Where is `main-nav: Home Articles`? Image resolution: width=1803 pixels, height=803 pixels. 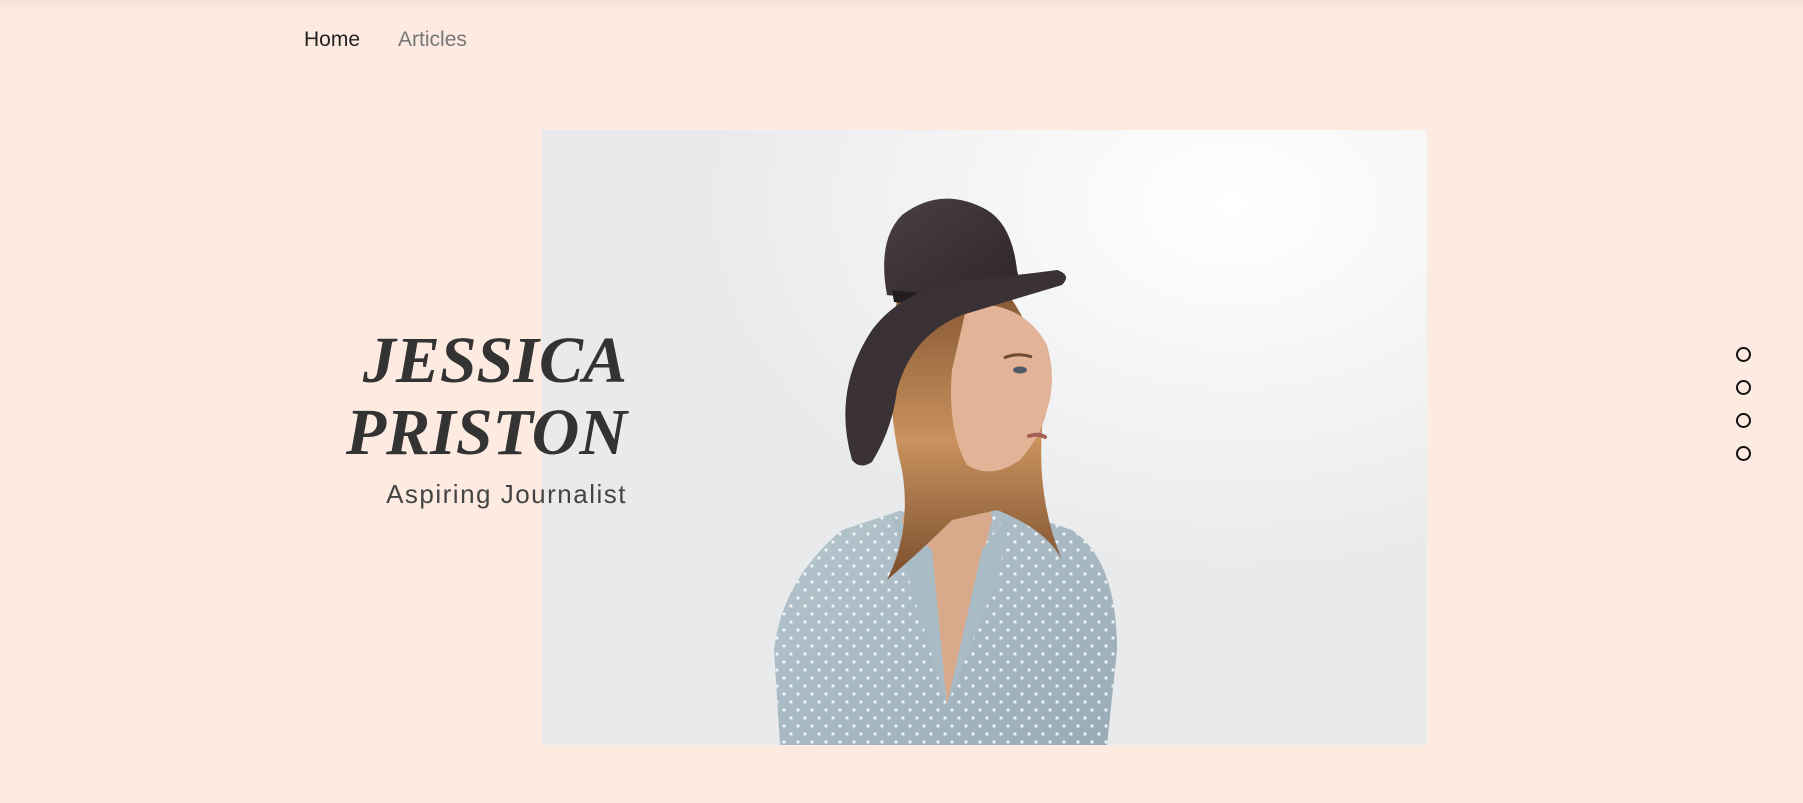
main-nav: Home Articles is located at coordinates (385, 40).